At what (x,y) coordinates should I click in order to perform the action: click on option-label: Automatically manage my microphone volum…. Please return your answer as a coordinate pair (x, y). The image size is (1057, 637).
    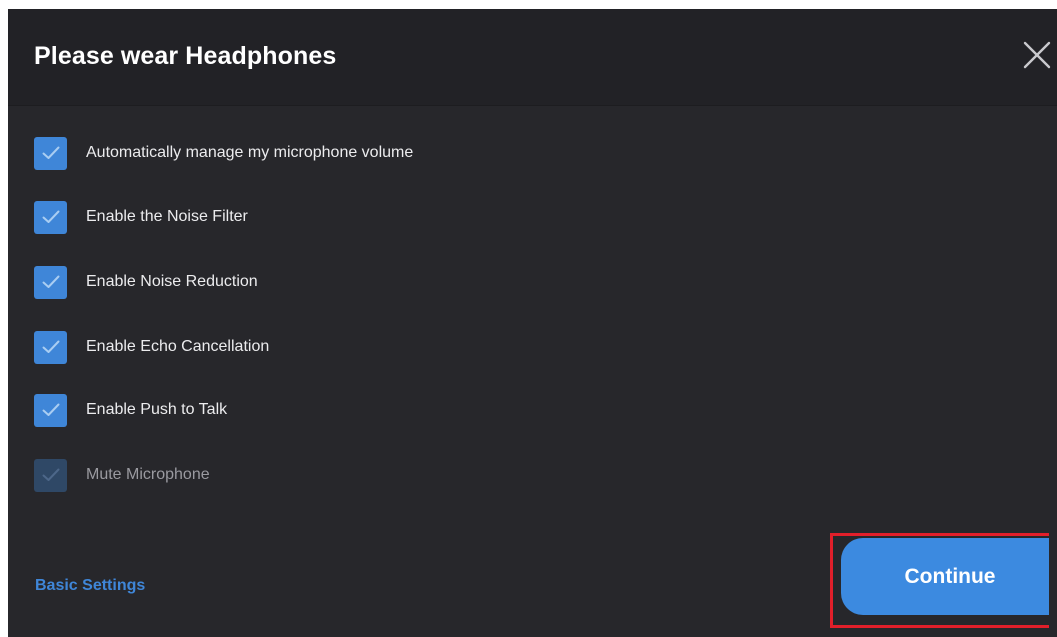
    Looking at the image, I should click on (250, 152).